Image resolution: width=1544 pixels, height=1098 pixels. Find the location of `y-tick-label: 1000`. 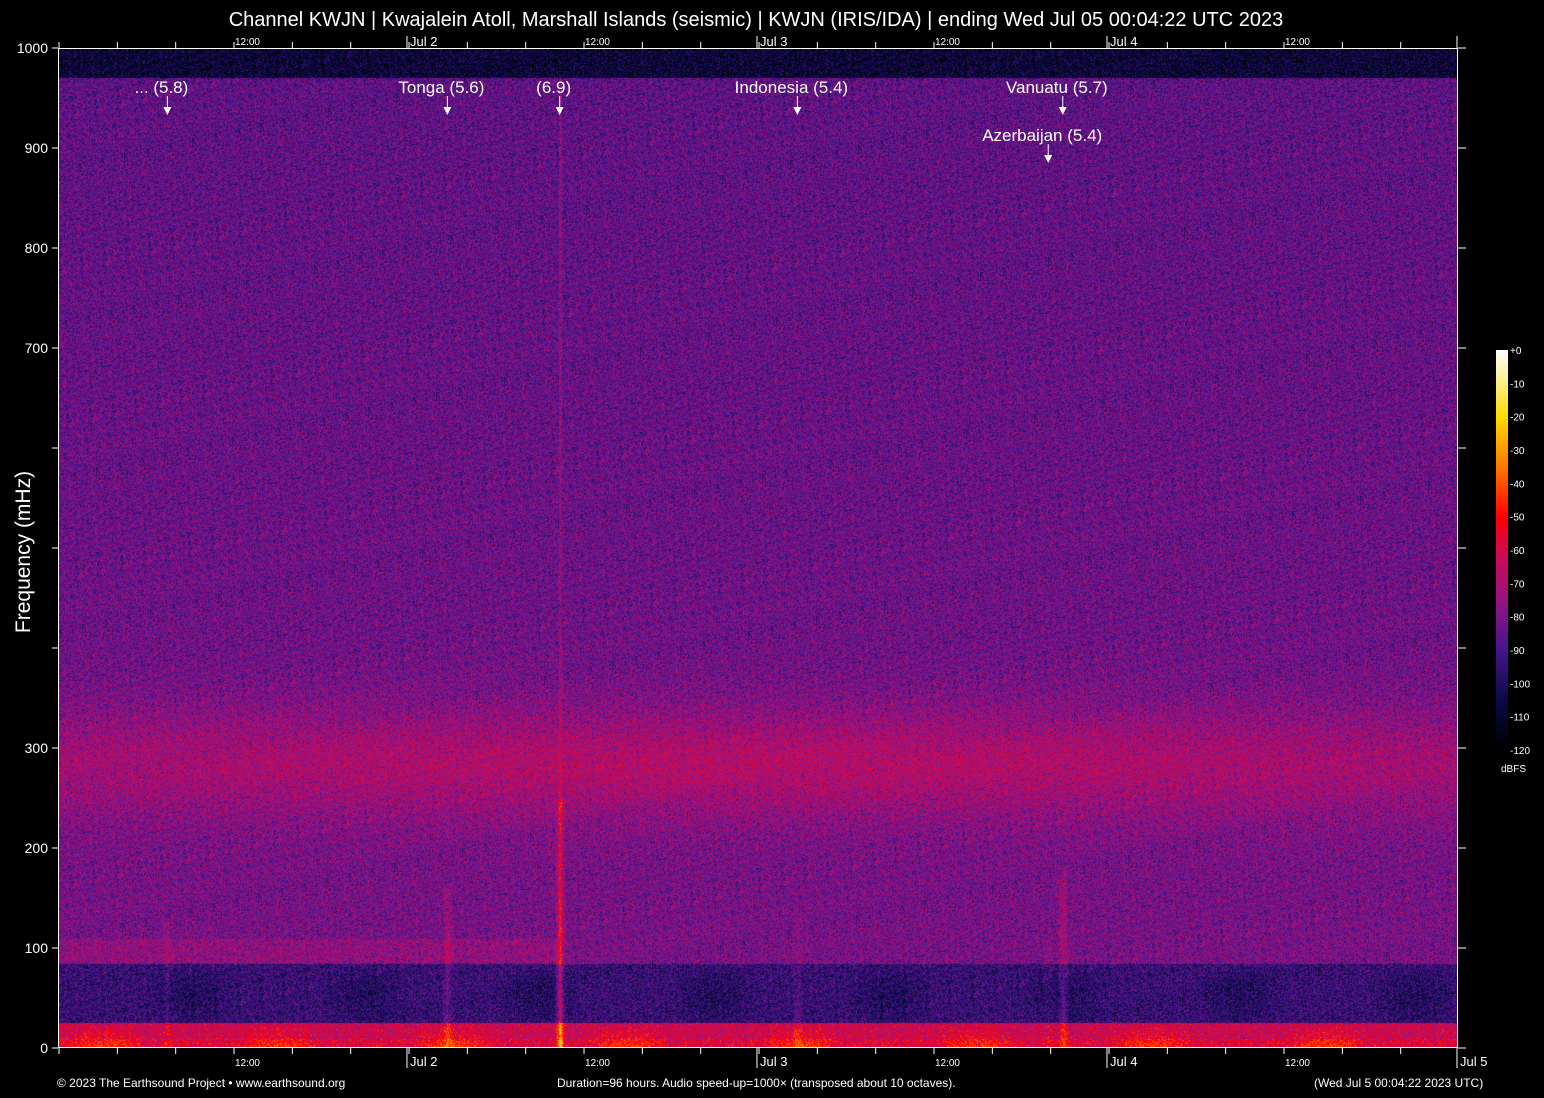

y-tick-label: 1000 is located at coordinates (32, 48).